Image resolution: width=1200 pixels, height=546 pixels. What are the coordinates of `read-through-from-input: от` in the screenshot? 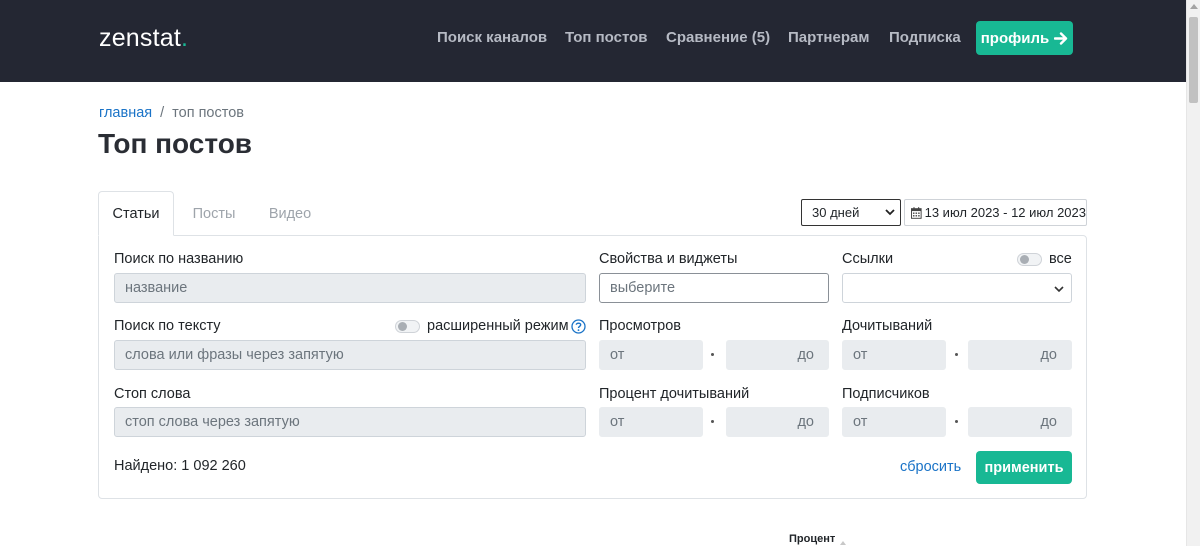 It's located at (894, 355).